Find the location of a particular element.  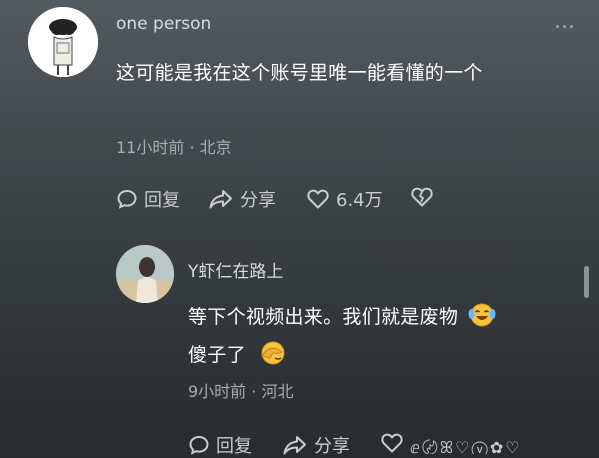

reply-share-button: 分享 is located at coordinates (316, 445).